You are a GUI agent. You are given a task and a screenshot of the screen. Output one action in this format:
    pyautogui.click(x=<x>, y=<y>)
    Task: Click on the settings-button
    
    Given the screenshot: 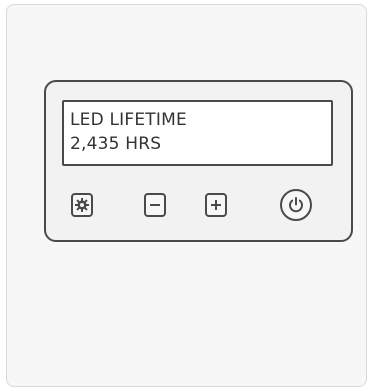 What is the action you would take?
    pyautogui.click(x=82, y=205)
    